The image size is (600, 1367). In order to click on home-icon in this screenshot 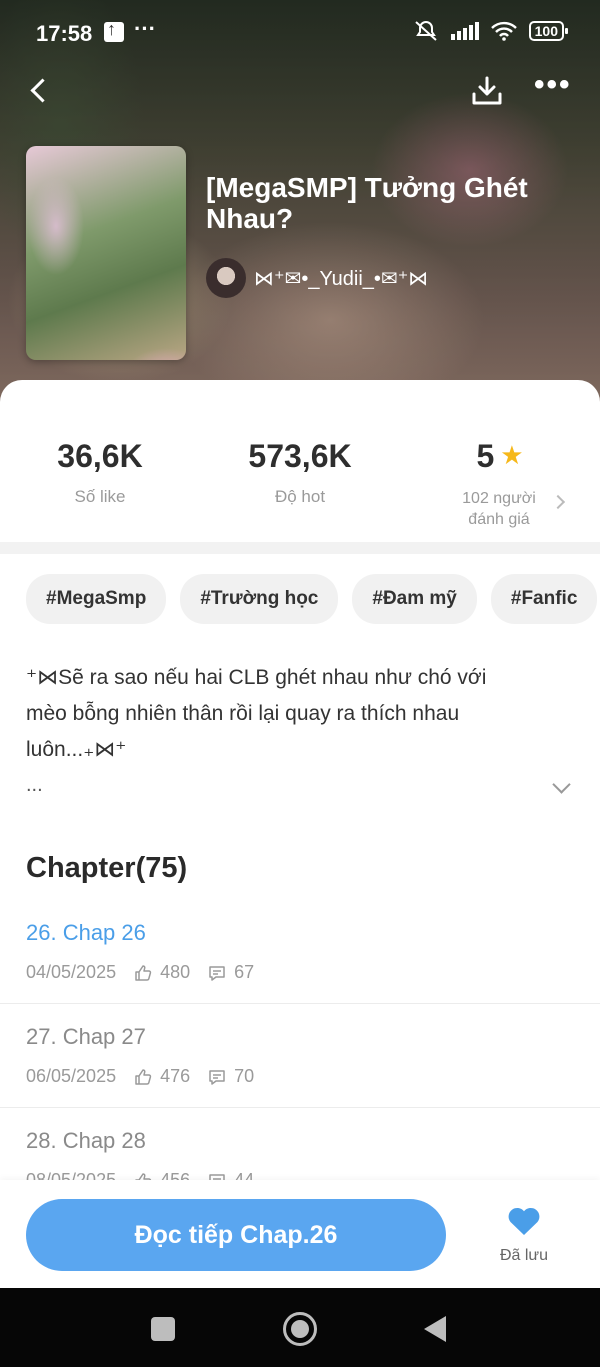, I will do `click(300, 1329)`.